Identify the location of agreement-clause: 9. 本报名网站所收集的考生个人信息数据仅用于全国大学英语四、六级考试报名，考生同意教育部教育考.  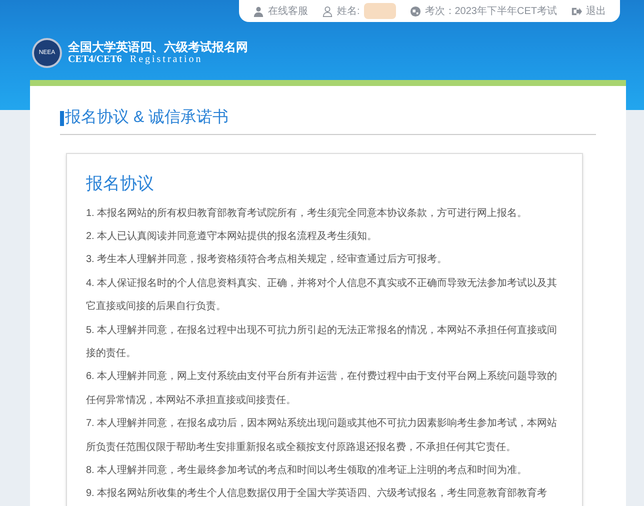
(317, 494).